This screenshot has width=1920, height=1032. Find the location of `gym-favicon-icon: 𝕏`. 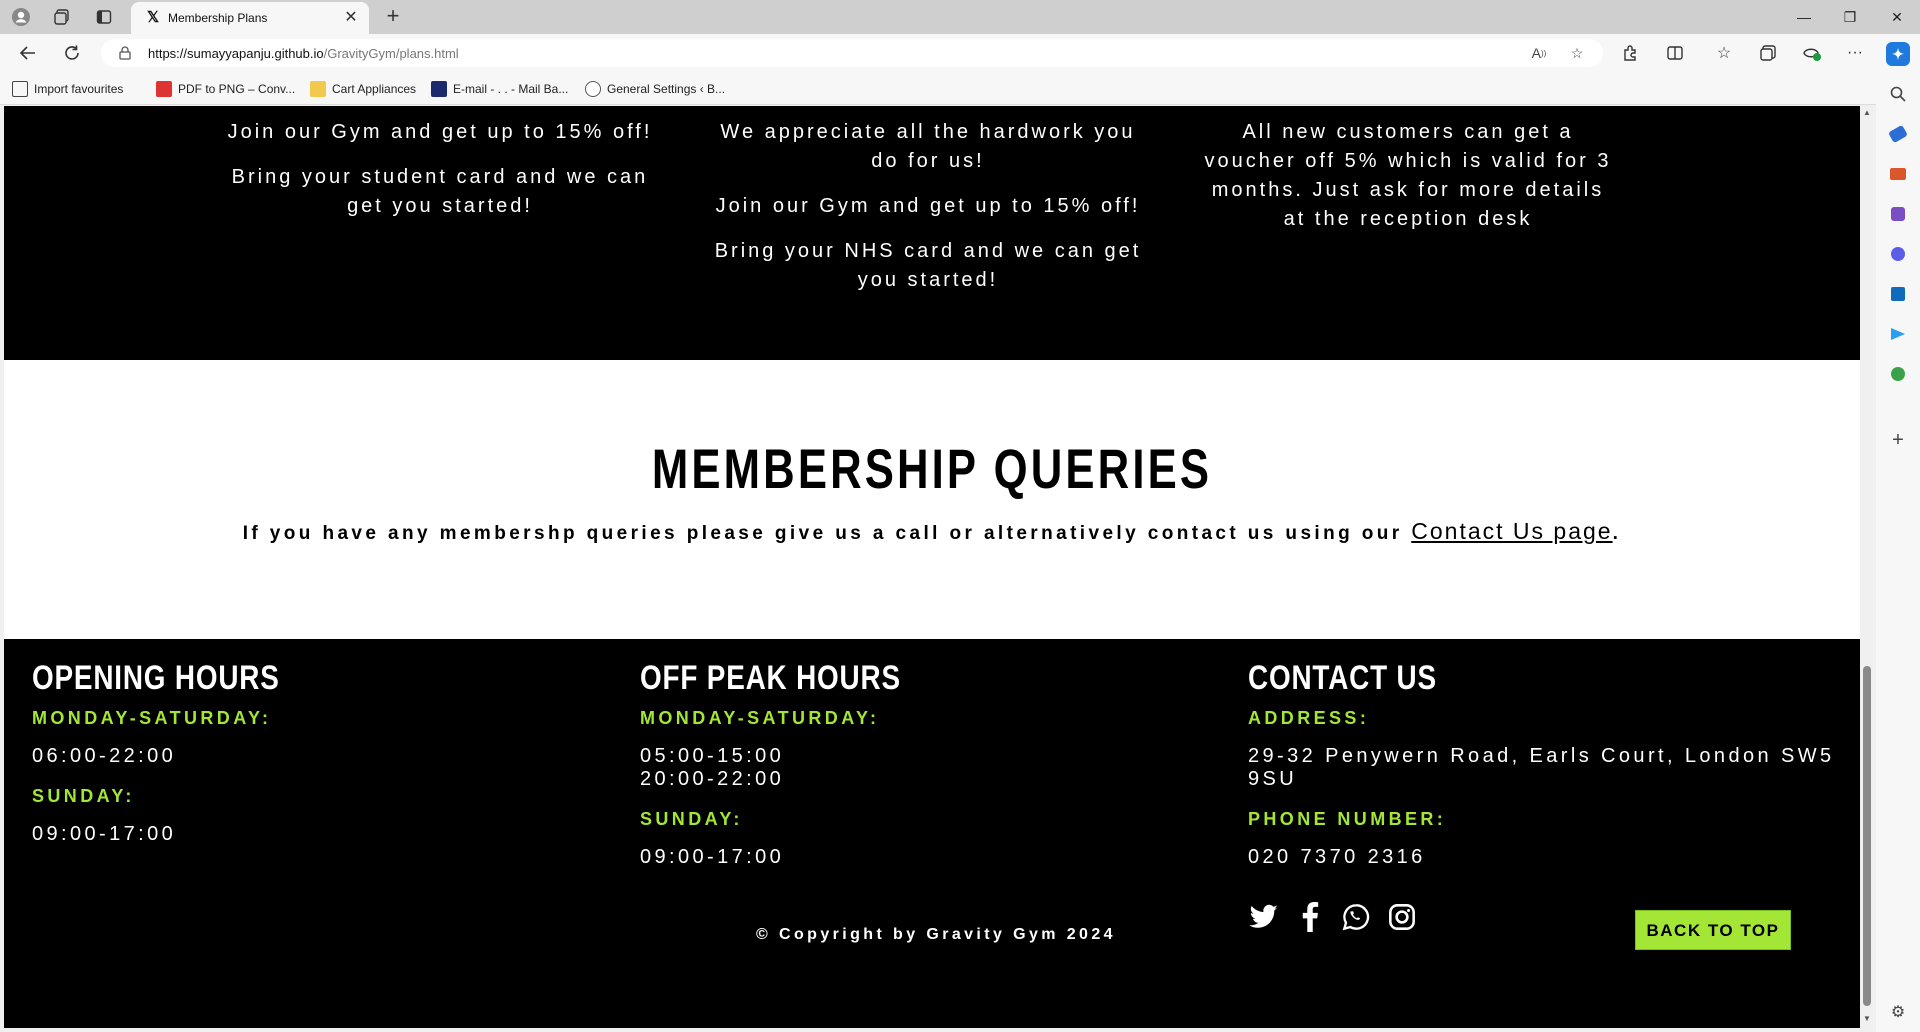

gym-favicon-icon: 𝕏 is located at coordinates (153, 17).